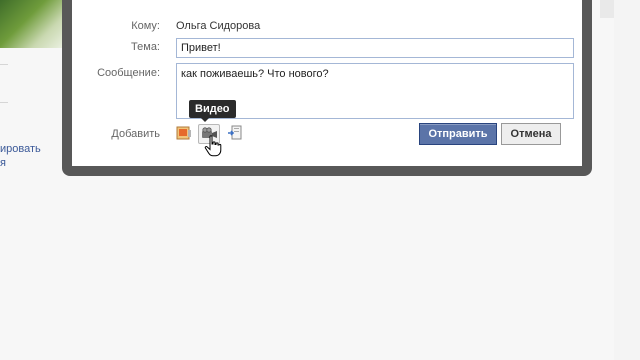  I want to click on profile-photo-fragment, so click(33, 24).